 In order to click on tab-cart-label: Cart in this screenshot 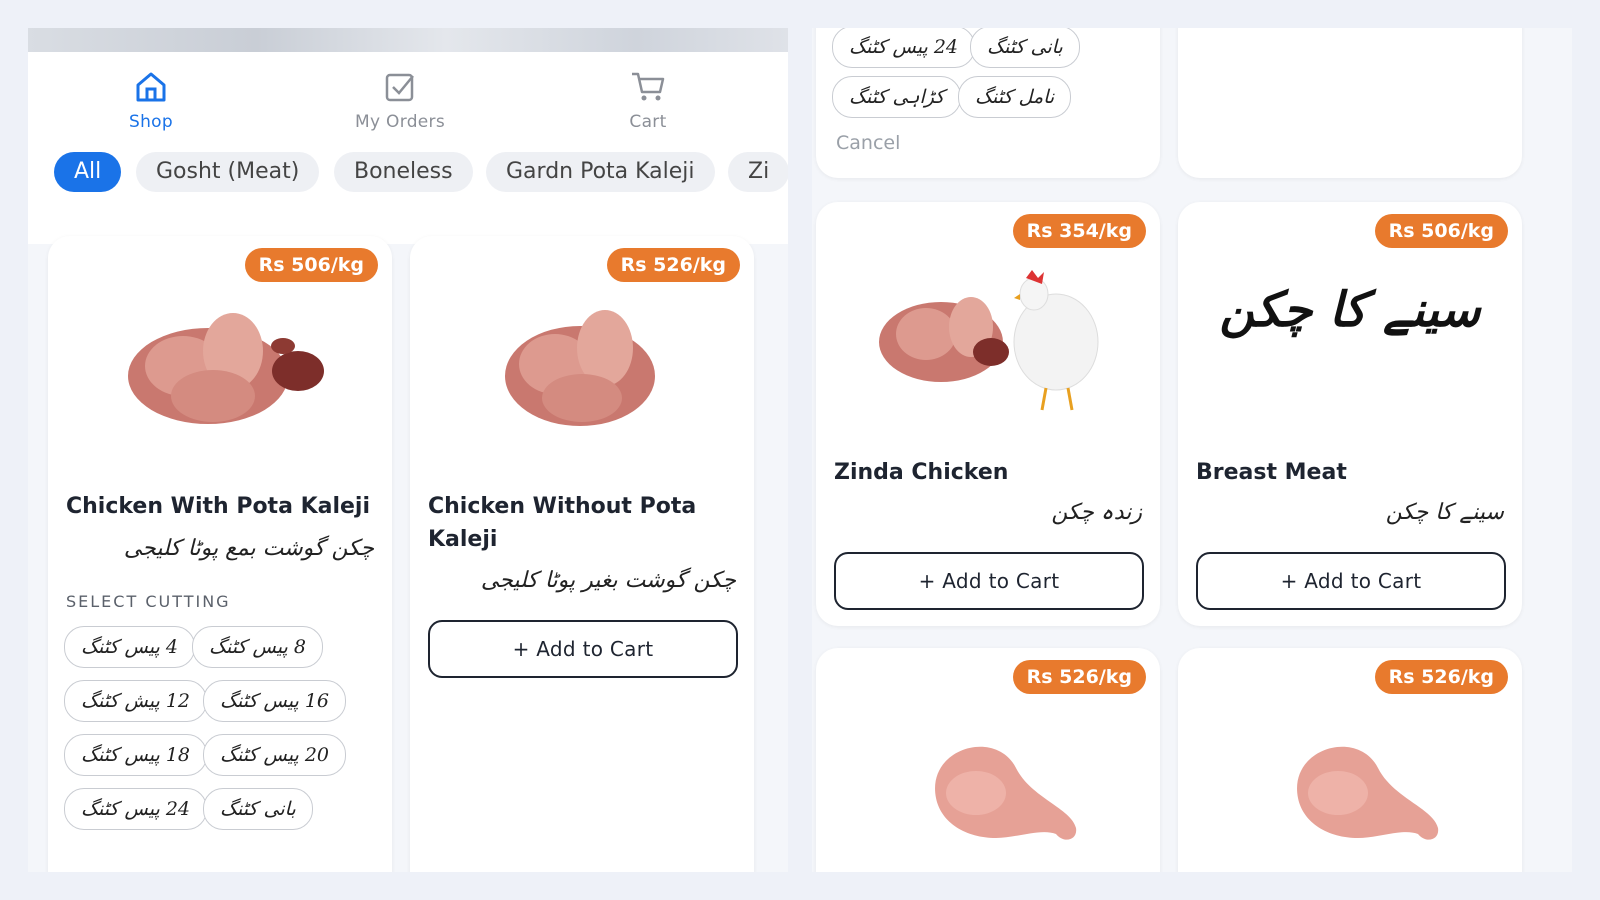, I will do `click(648, 122)`.